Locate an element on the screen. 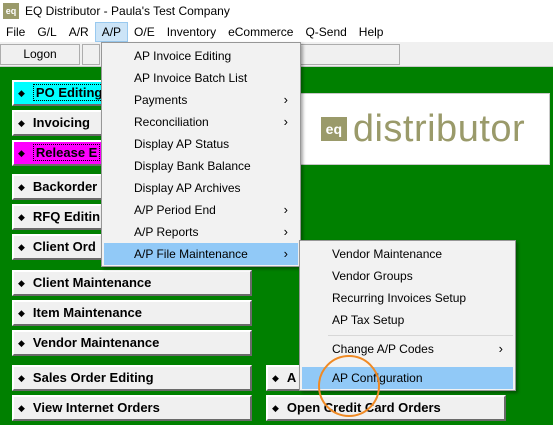  menu-qsend: Q-Send is located at coordinates (325, 32).